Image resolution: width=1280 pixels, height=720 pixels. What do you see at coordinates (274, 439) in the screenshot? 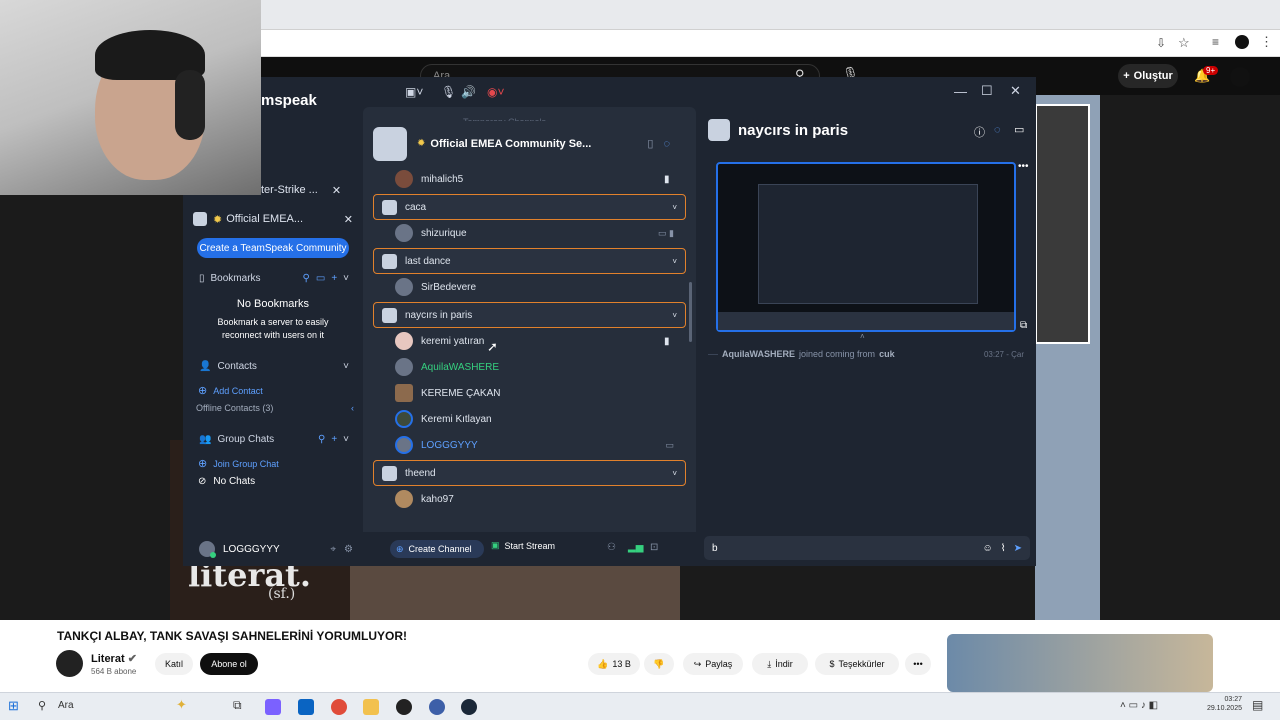
I see `group-chats-header: 👥 Group Chats ⚲ + ˅` at bounding box center [274, 439].